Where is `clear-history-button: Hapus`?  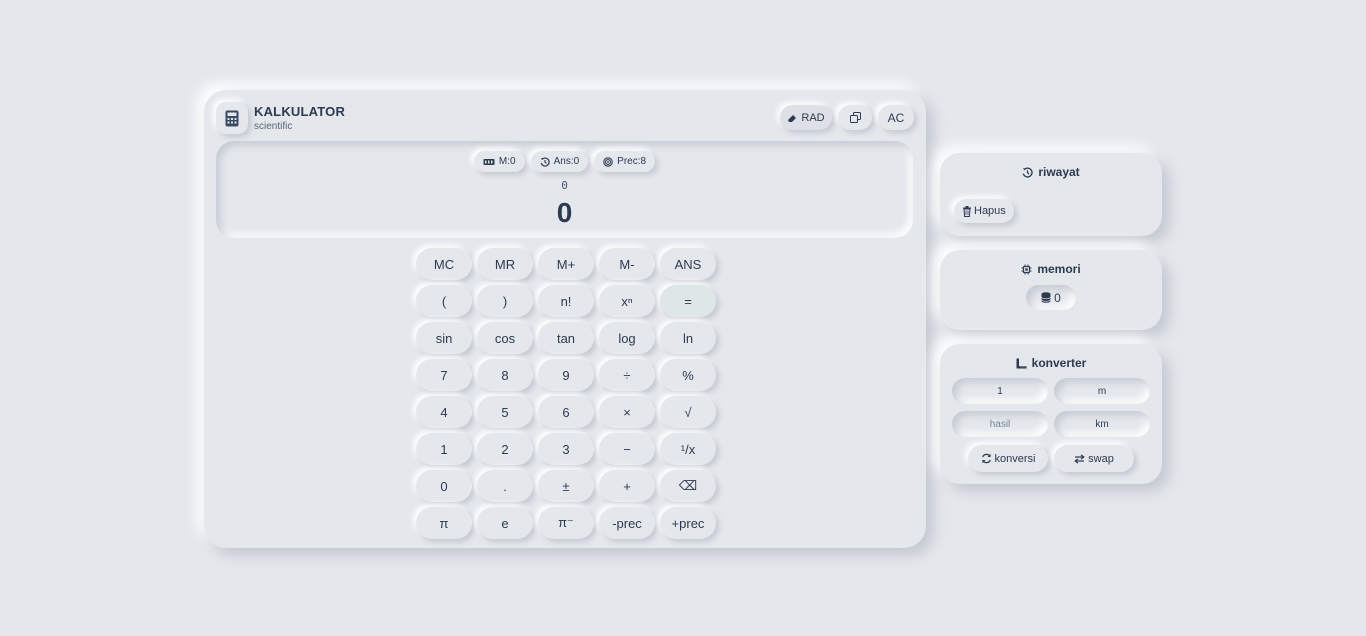 clear-history-button: Hapus is located at coordinates (984, 211).